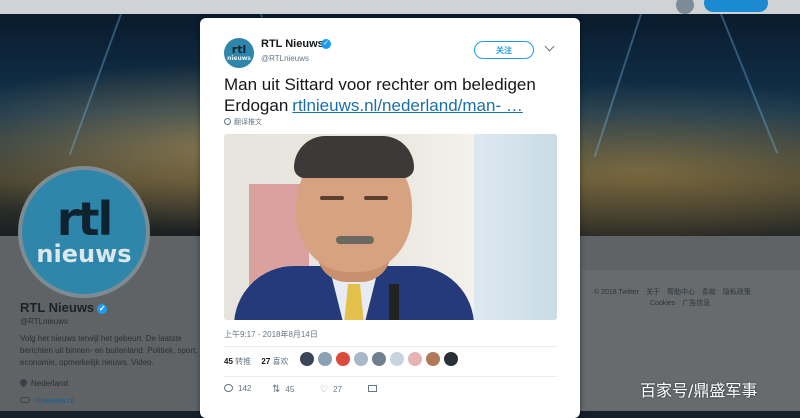  I want to click on chevron-down-icon, so click(549, 46).